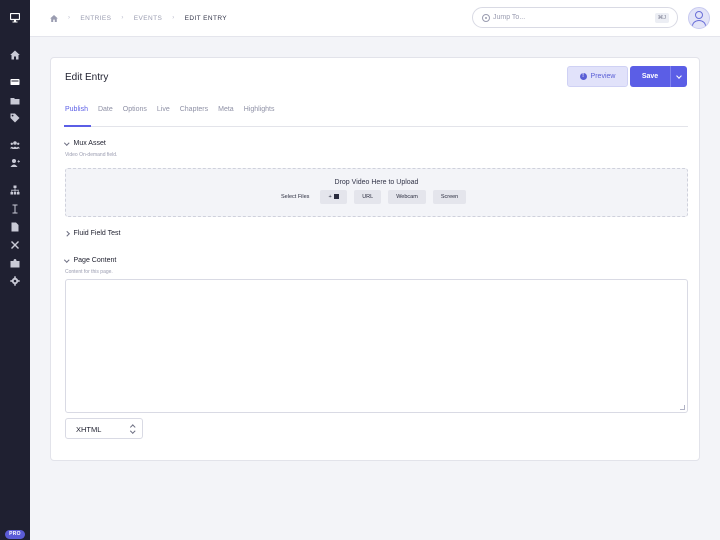  What do you see at coordinates (15, 18) in the screenshot?
I see `monitor-icon` at bounding box center [15, 18].